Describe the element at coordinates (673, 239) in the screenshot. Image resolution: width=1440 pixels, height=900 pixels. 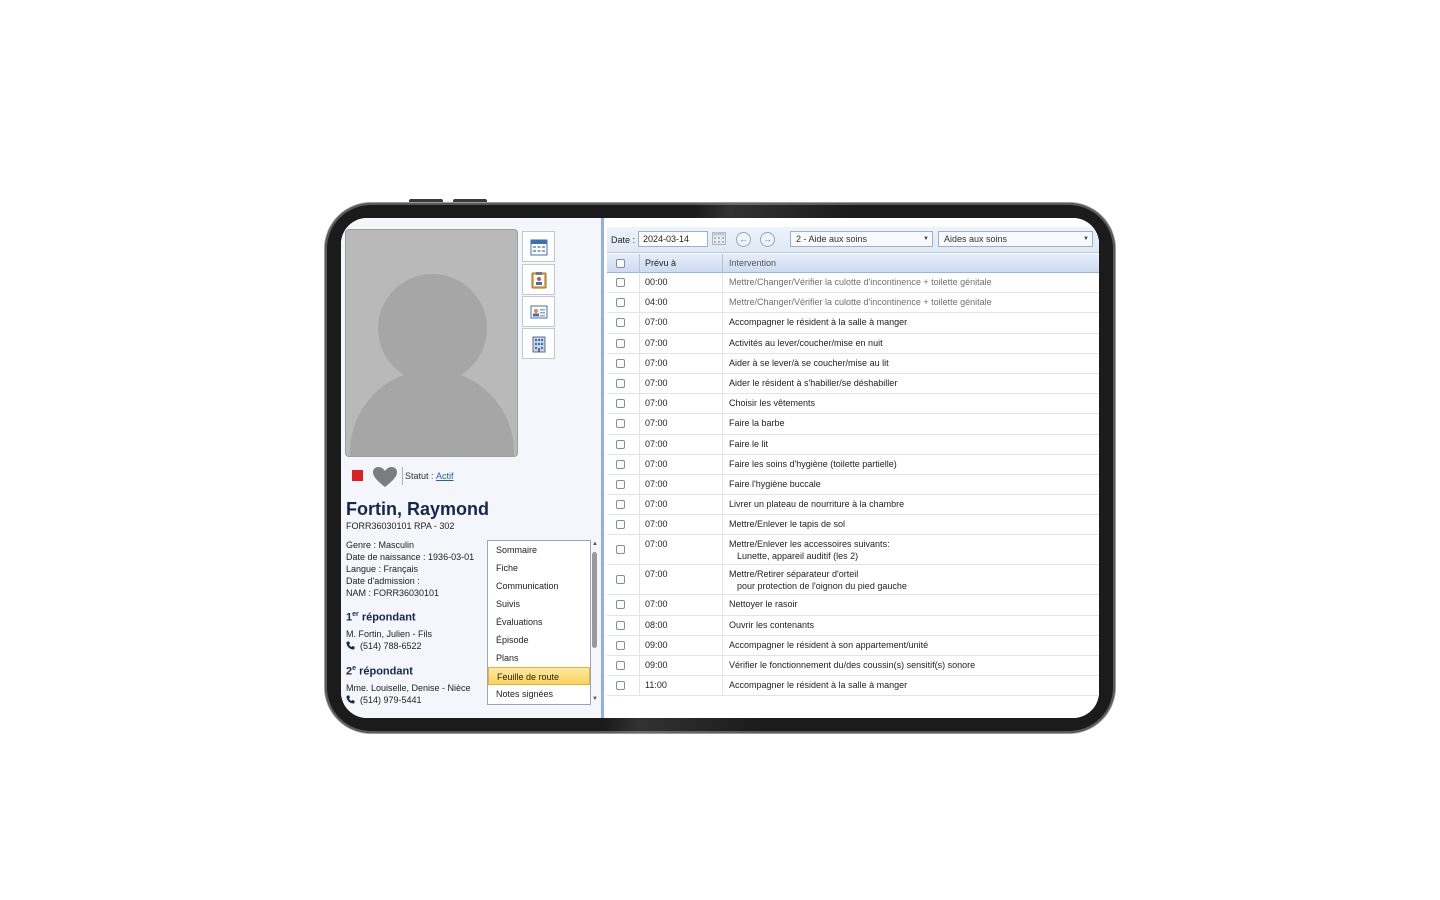
I see `date-input` at that location.